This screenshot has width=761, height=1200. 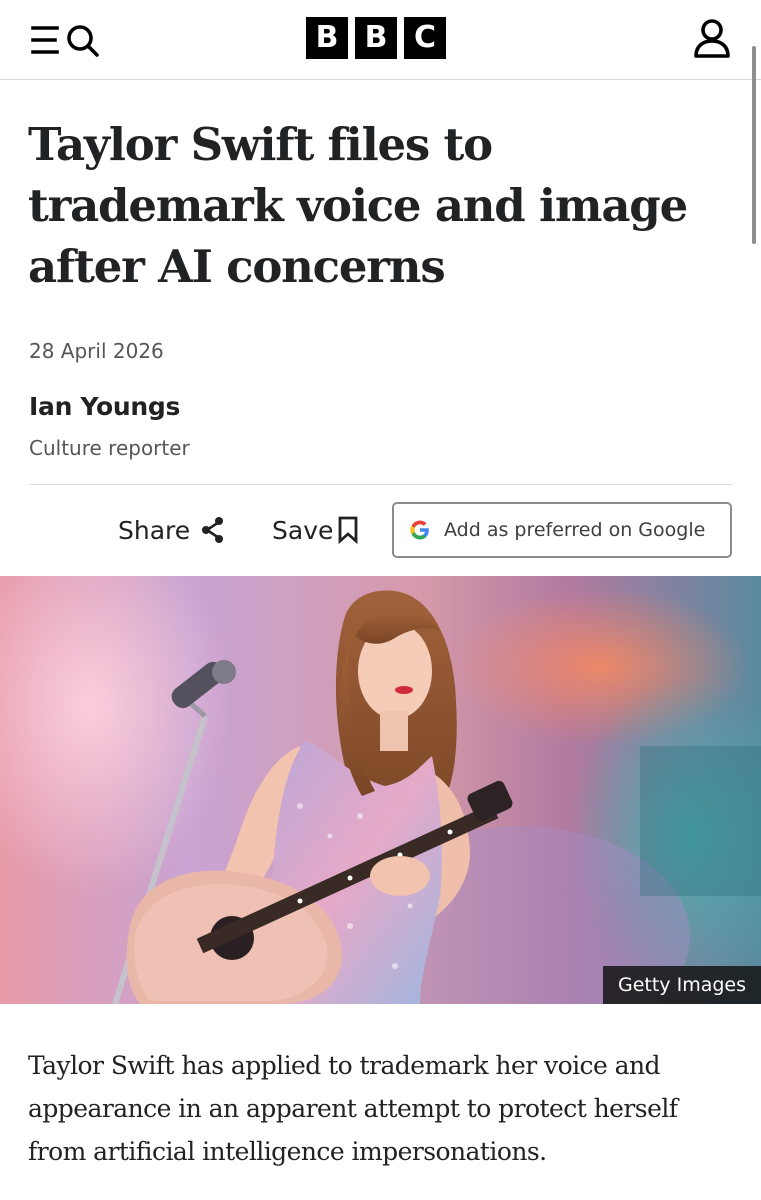 I want to click on logo-letter-2: B, so click(x=376, y=38).